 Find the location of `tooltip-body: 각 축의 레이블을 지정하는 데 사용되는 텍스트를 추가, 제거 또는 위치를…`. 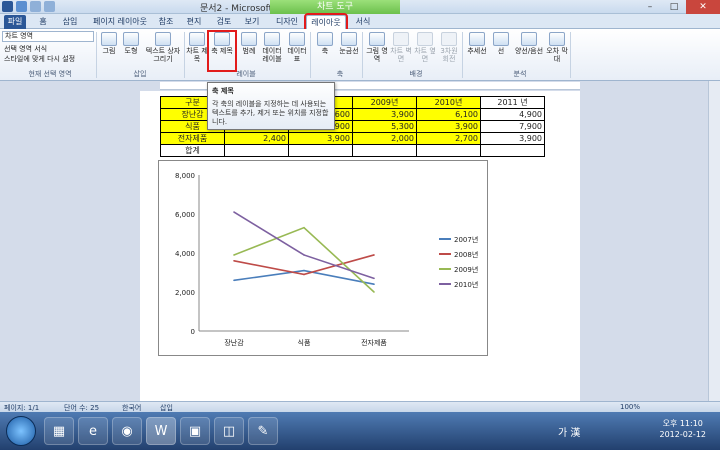

tooltip-body: 각 축의 레이블을 지정하는 데 사용되는 텍스트를 추가, 제거 또는 위치를… is located at coordinates (270, 113).